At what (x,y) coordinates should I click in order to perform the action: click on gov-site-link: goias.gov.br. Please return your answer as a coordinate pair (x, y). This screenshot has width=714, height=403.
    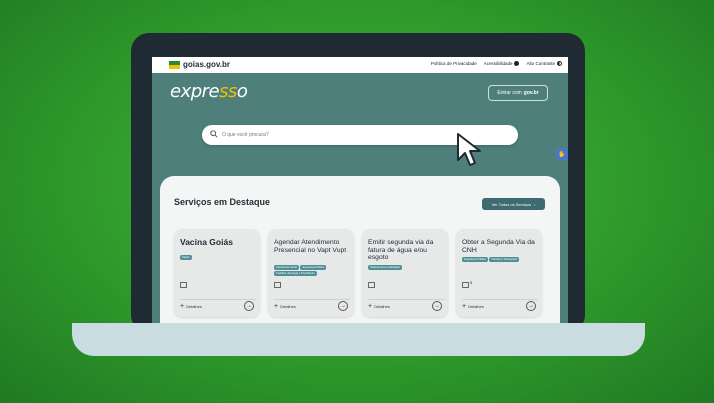
    Looking at the image, I should click on (206, 64).